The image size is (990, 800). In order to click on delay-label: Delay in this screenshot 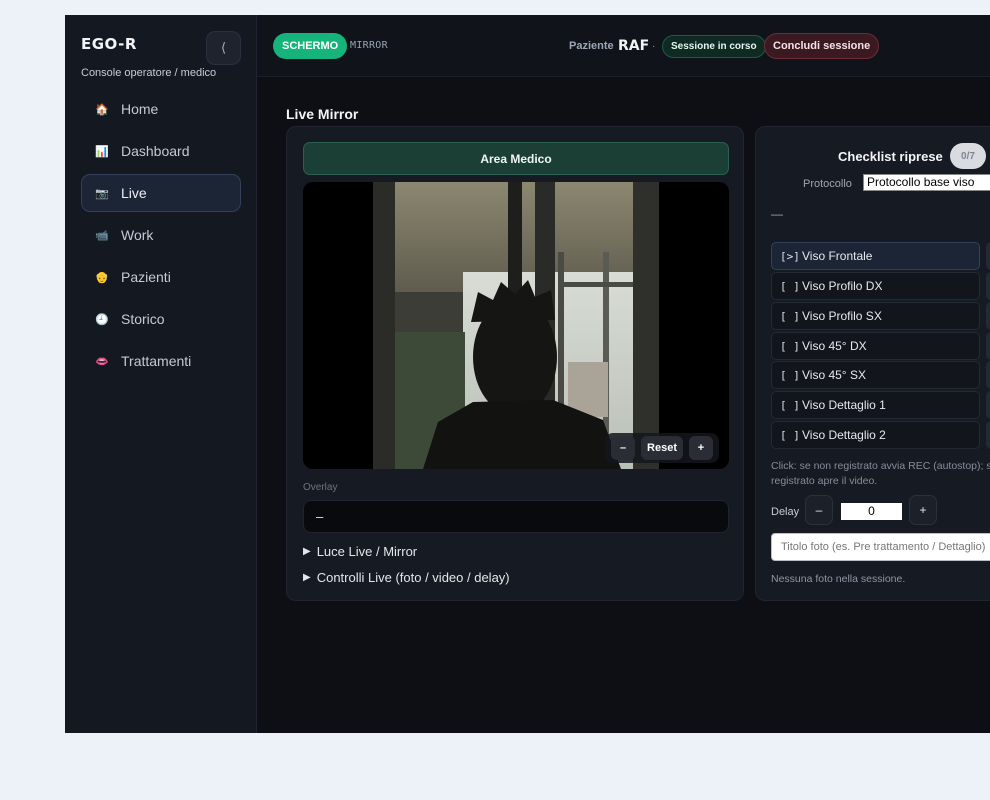, I will do `click(785, 512)`.